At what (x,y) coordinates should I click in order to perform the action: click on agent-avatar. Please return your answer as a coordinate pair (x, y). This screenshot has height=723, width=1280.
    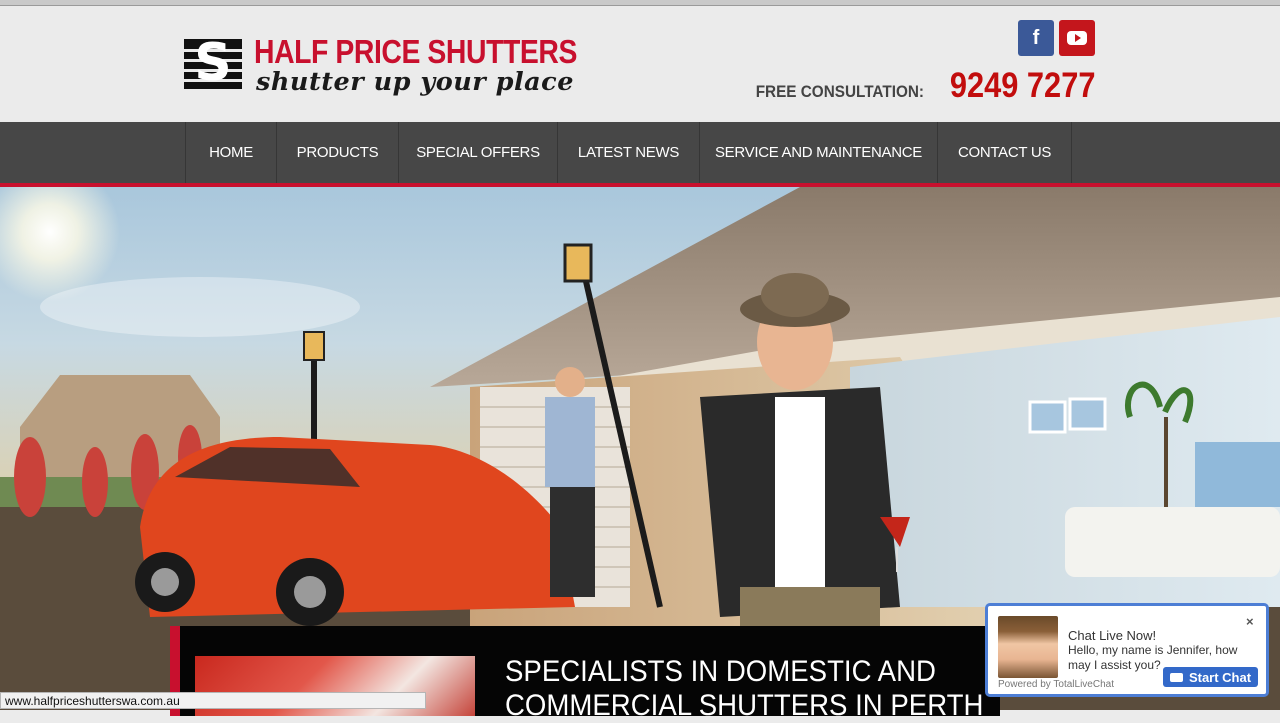
    Looking at the image, I should click on (1028, 647).